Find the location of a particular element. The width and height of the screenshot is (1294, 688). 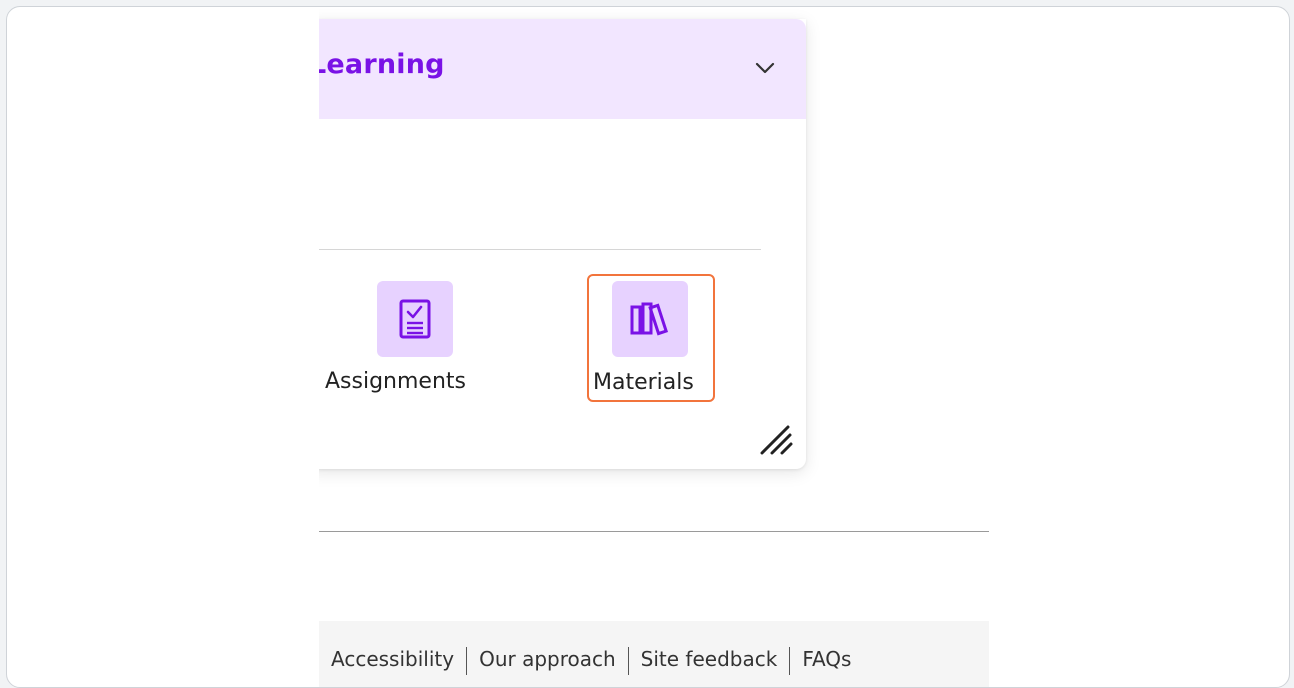

widget-title: Learning is located at coordinates (382, 64).